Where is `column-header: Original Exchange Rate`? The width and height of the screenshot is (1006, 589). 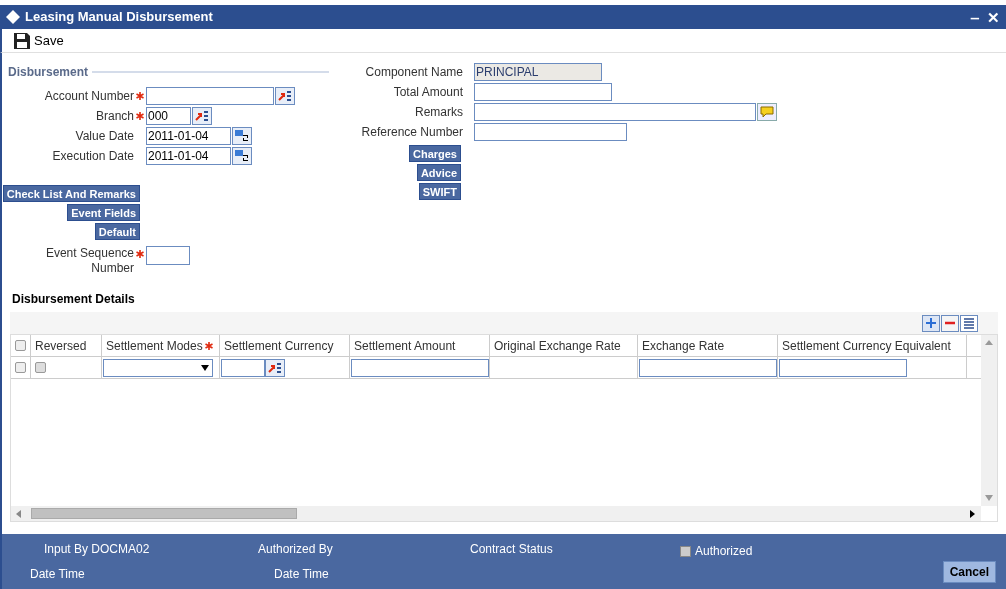 column-header: Original Exchange Rate is located at coordinates (557, 346).